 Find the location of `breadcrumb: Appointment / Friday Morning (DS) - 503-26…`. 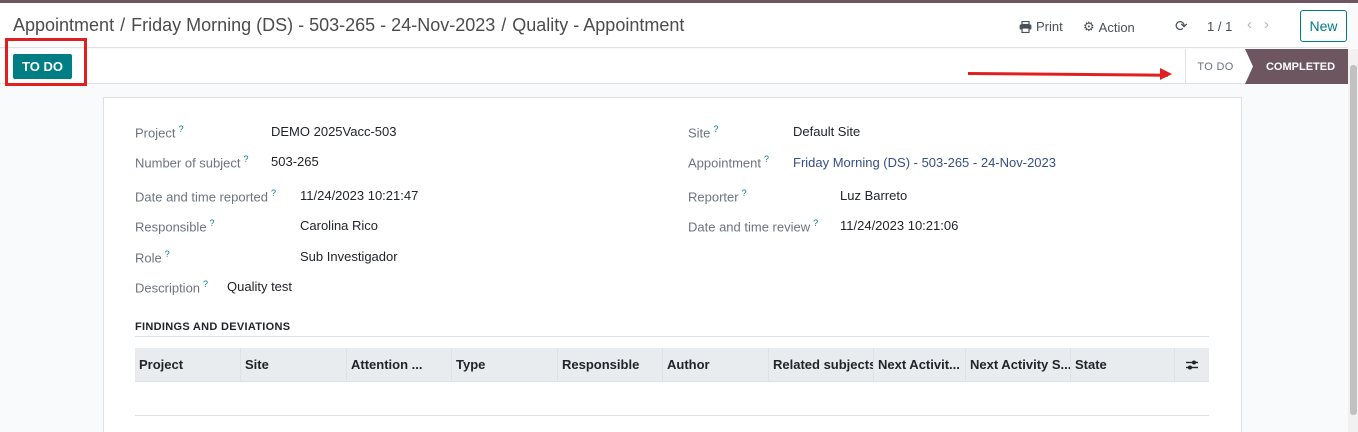

breadcrumb: Appointment / Friday Morning (DS) - 503-26… is located at coordinates (348, 25).